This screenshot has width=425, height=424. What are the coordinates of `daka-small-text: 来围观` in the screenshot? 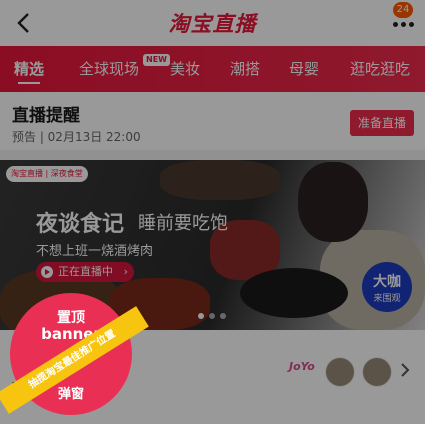 It's located at (387, 299).